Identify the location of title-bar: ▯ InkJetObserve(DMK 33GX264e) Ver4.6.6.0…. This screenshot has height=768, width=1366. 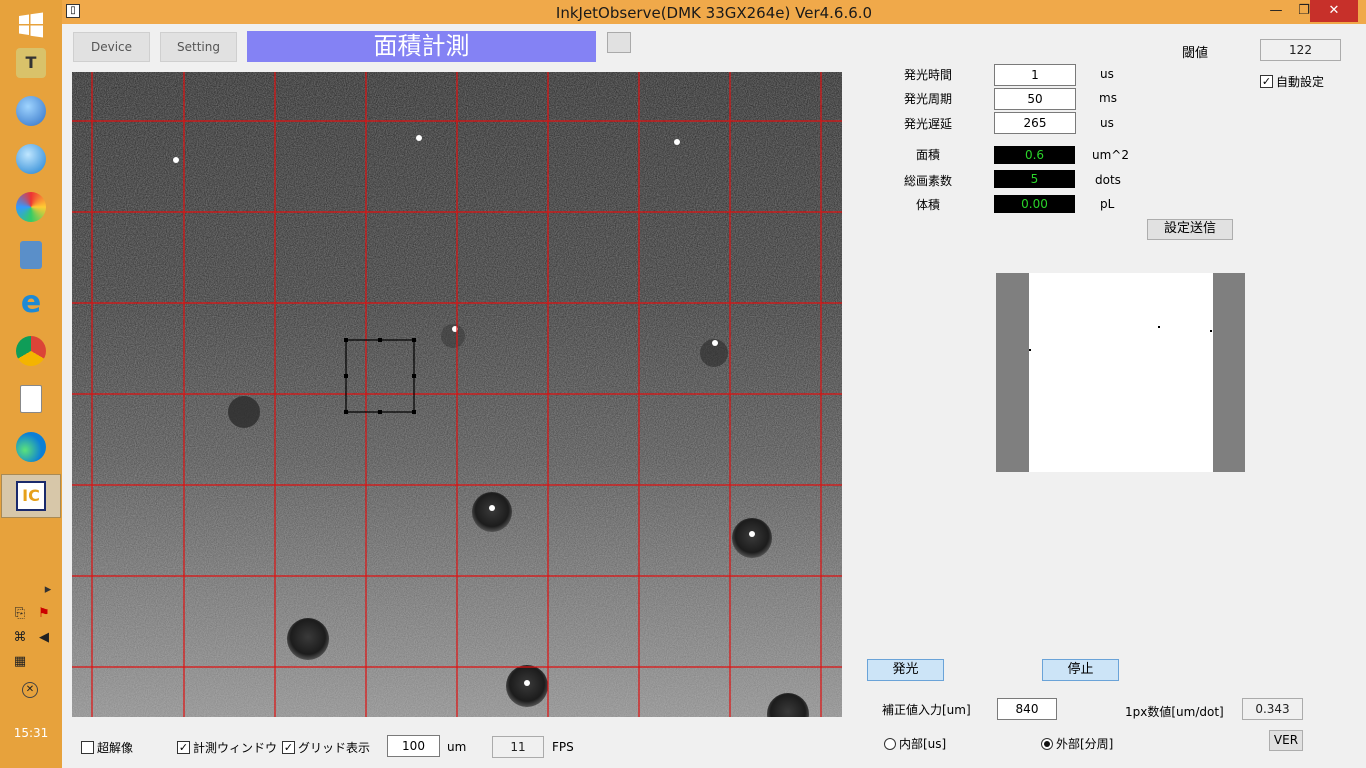
(714, 12).